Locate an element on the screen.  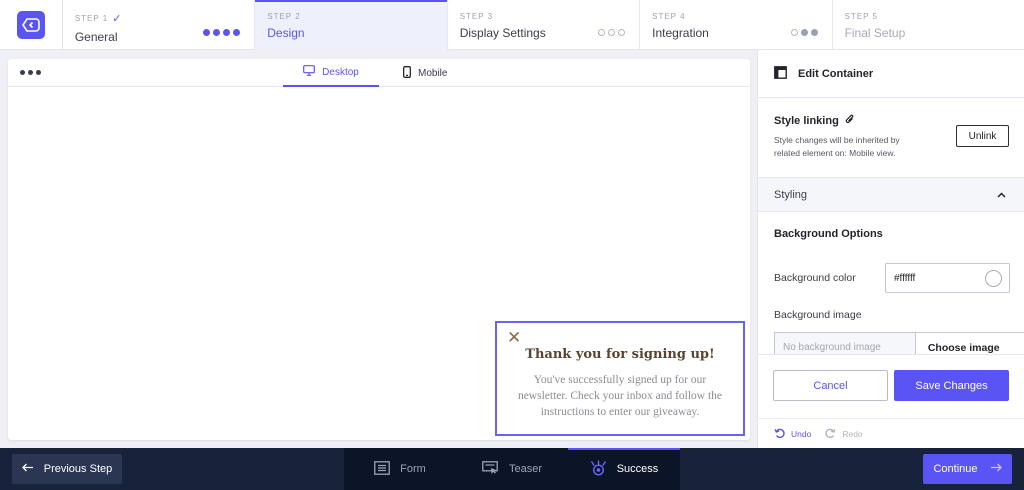
preview-toolbar: Desktop Mobile is located at coordinates (379, 73).